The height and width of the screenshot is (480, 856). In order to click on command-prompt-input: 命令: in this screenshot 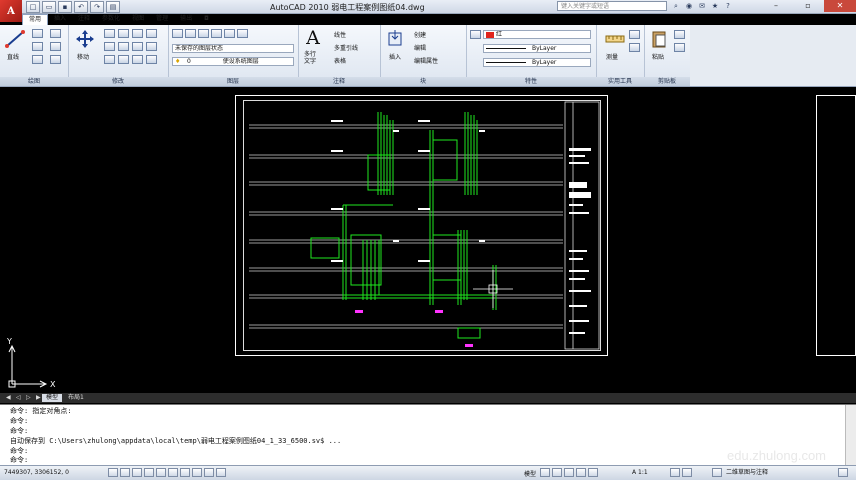, I will do `click(19, 460)`.